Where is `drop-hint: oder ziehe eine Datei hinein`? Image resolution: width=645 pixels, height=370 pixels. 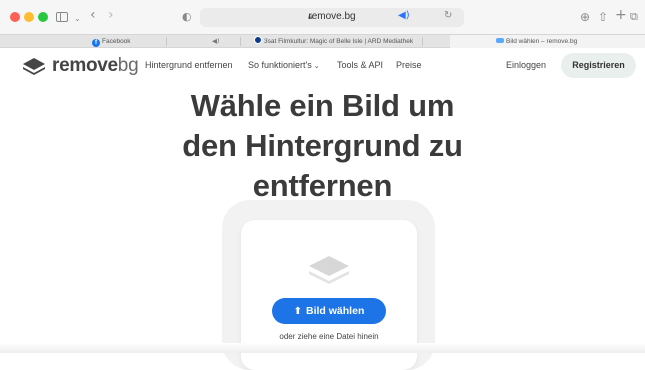
drop-hint: oder ziehe eine Datei hinein is located at coordinates (329, 336).